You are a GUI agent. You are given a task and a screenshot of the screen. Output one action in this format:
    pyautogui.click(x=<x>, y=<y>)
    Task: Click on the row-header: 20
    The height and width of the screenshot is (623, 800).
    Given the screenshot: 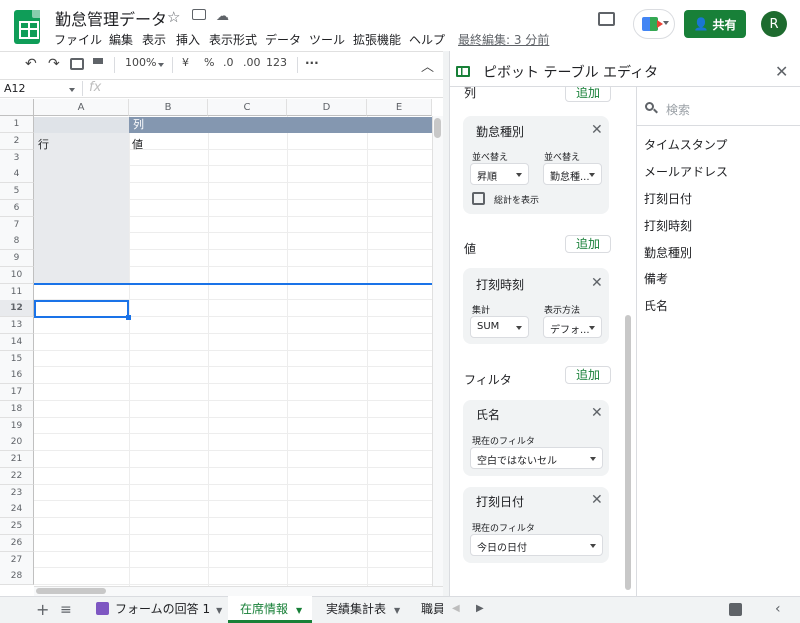 What is the action you would take?
    pyautogui.click(x=17, y=443)
    